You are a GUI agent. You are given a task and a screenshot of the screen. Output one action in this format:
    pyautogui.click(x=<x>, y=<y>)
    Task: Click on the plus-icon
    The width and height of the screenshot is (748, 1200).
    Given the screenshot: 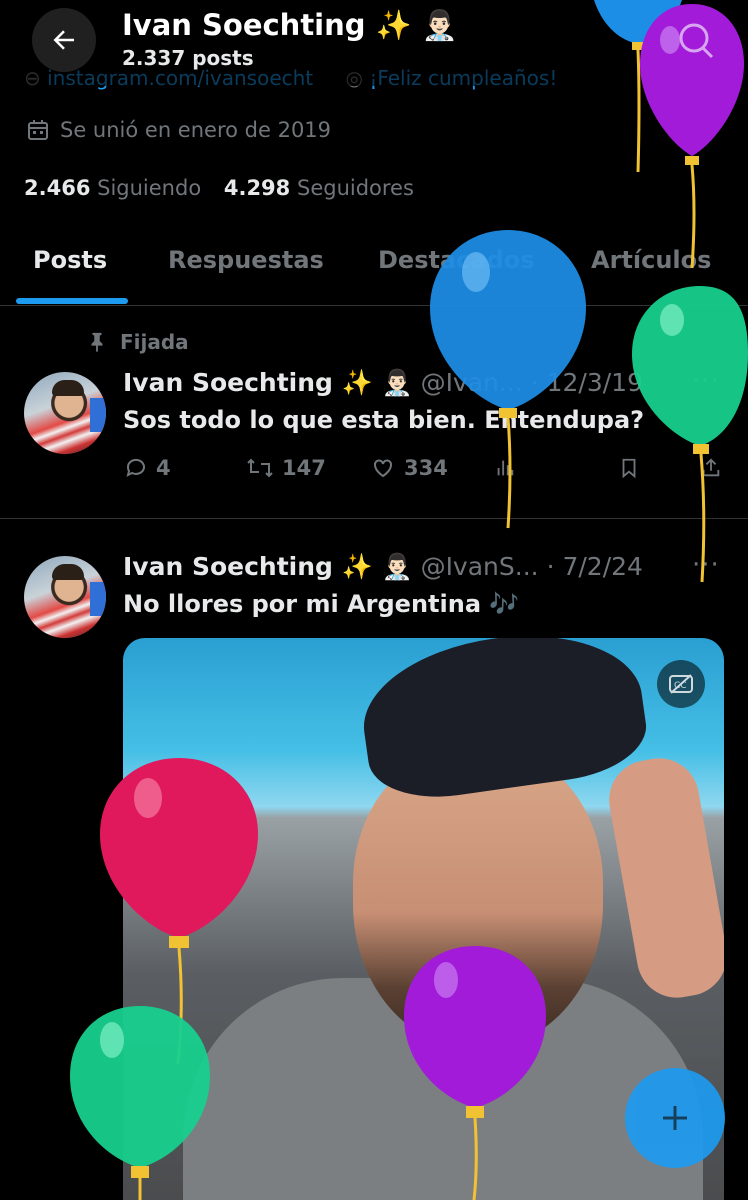 What is the action you would take?
    pyautogui.click(x=675, y=1118)
    